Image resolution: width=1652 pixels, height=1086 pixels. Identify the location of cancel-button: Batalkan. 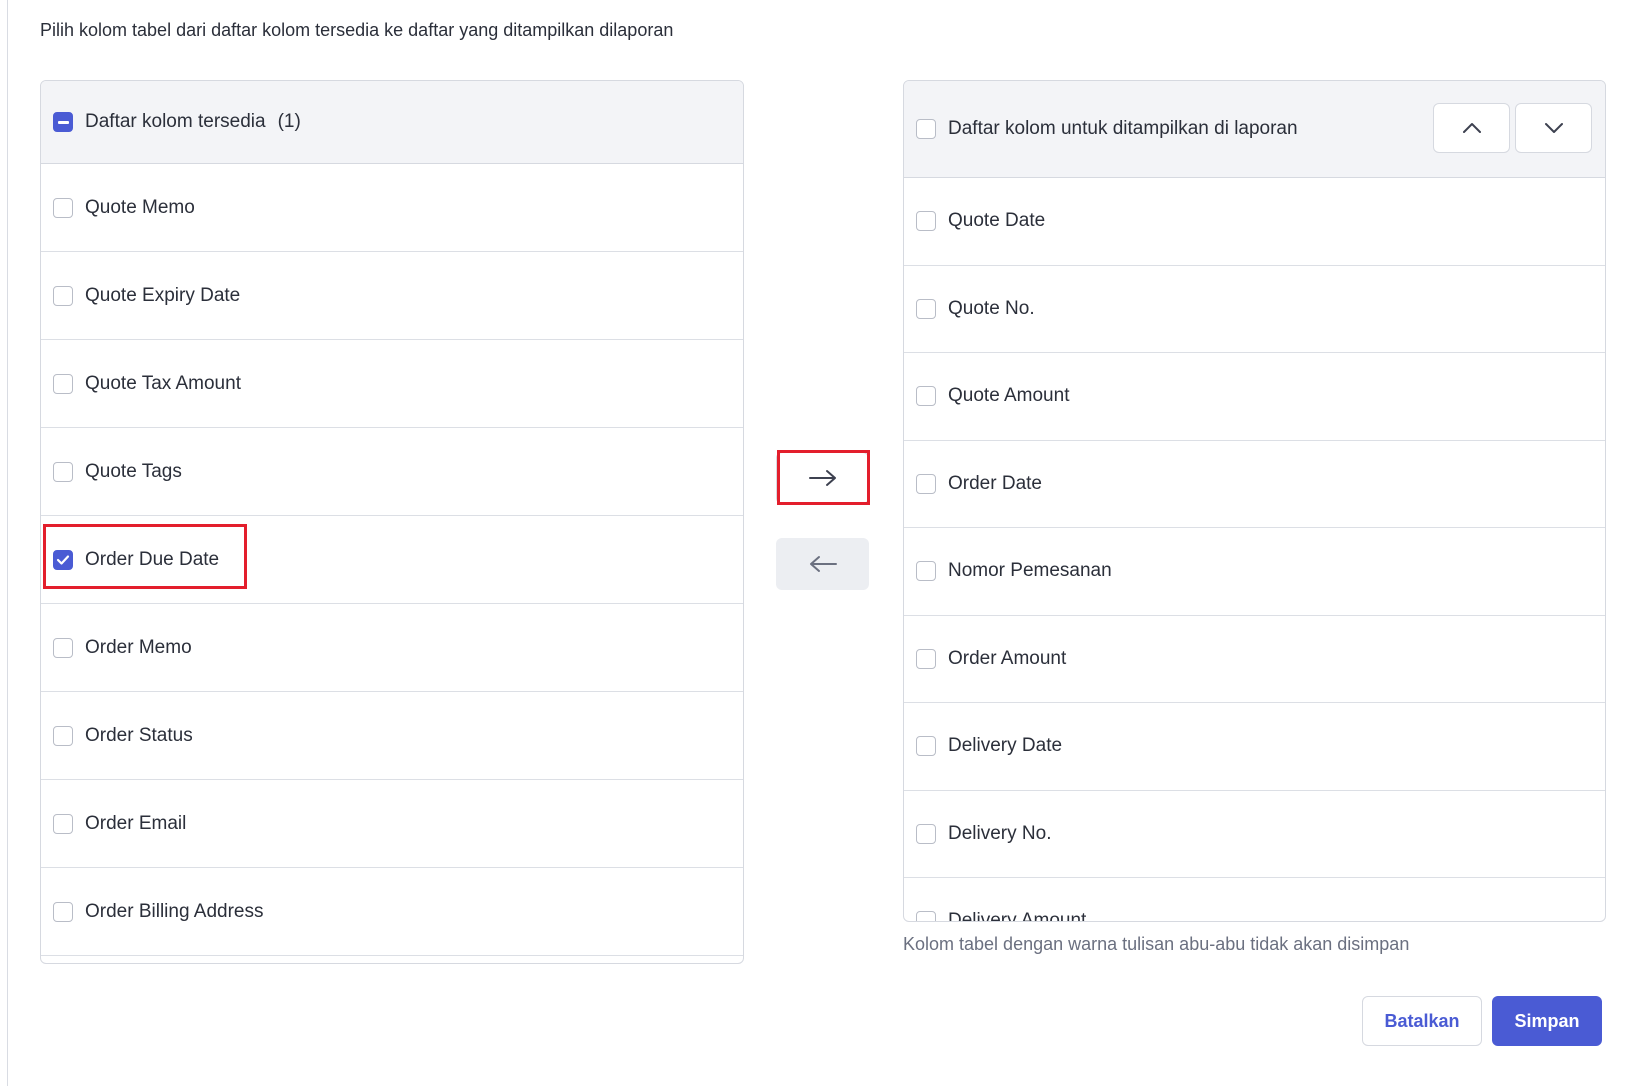
(1422, 1021).